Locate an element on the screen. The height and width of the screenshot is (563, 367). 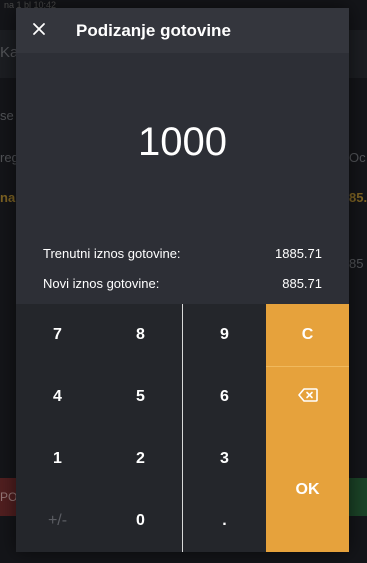
new-cash-label: Novi iznos gotovine: is located at coordinates (101, 283).